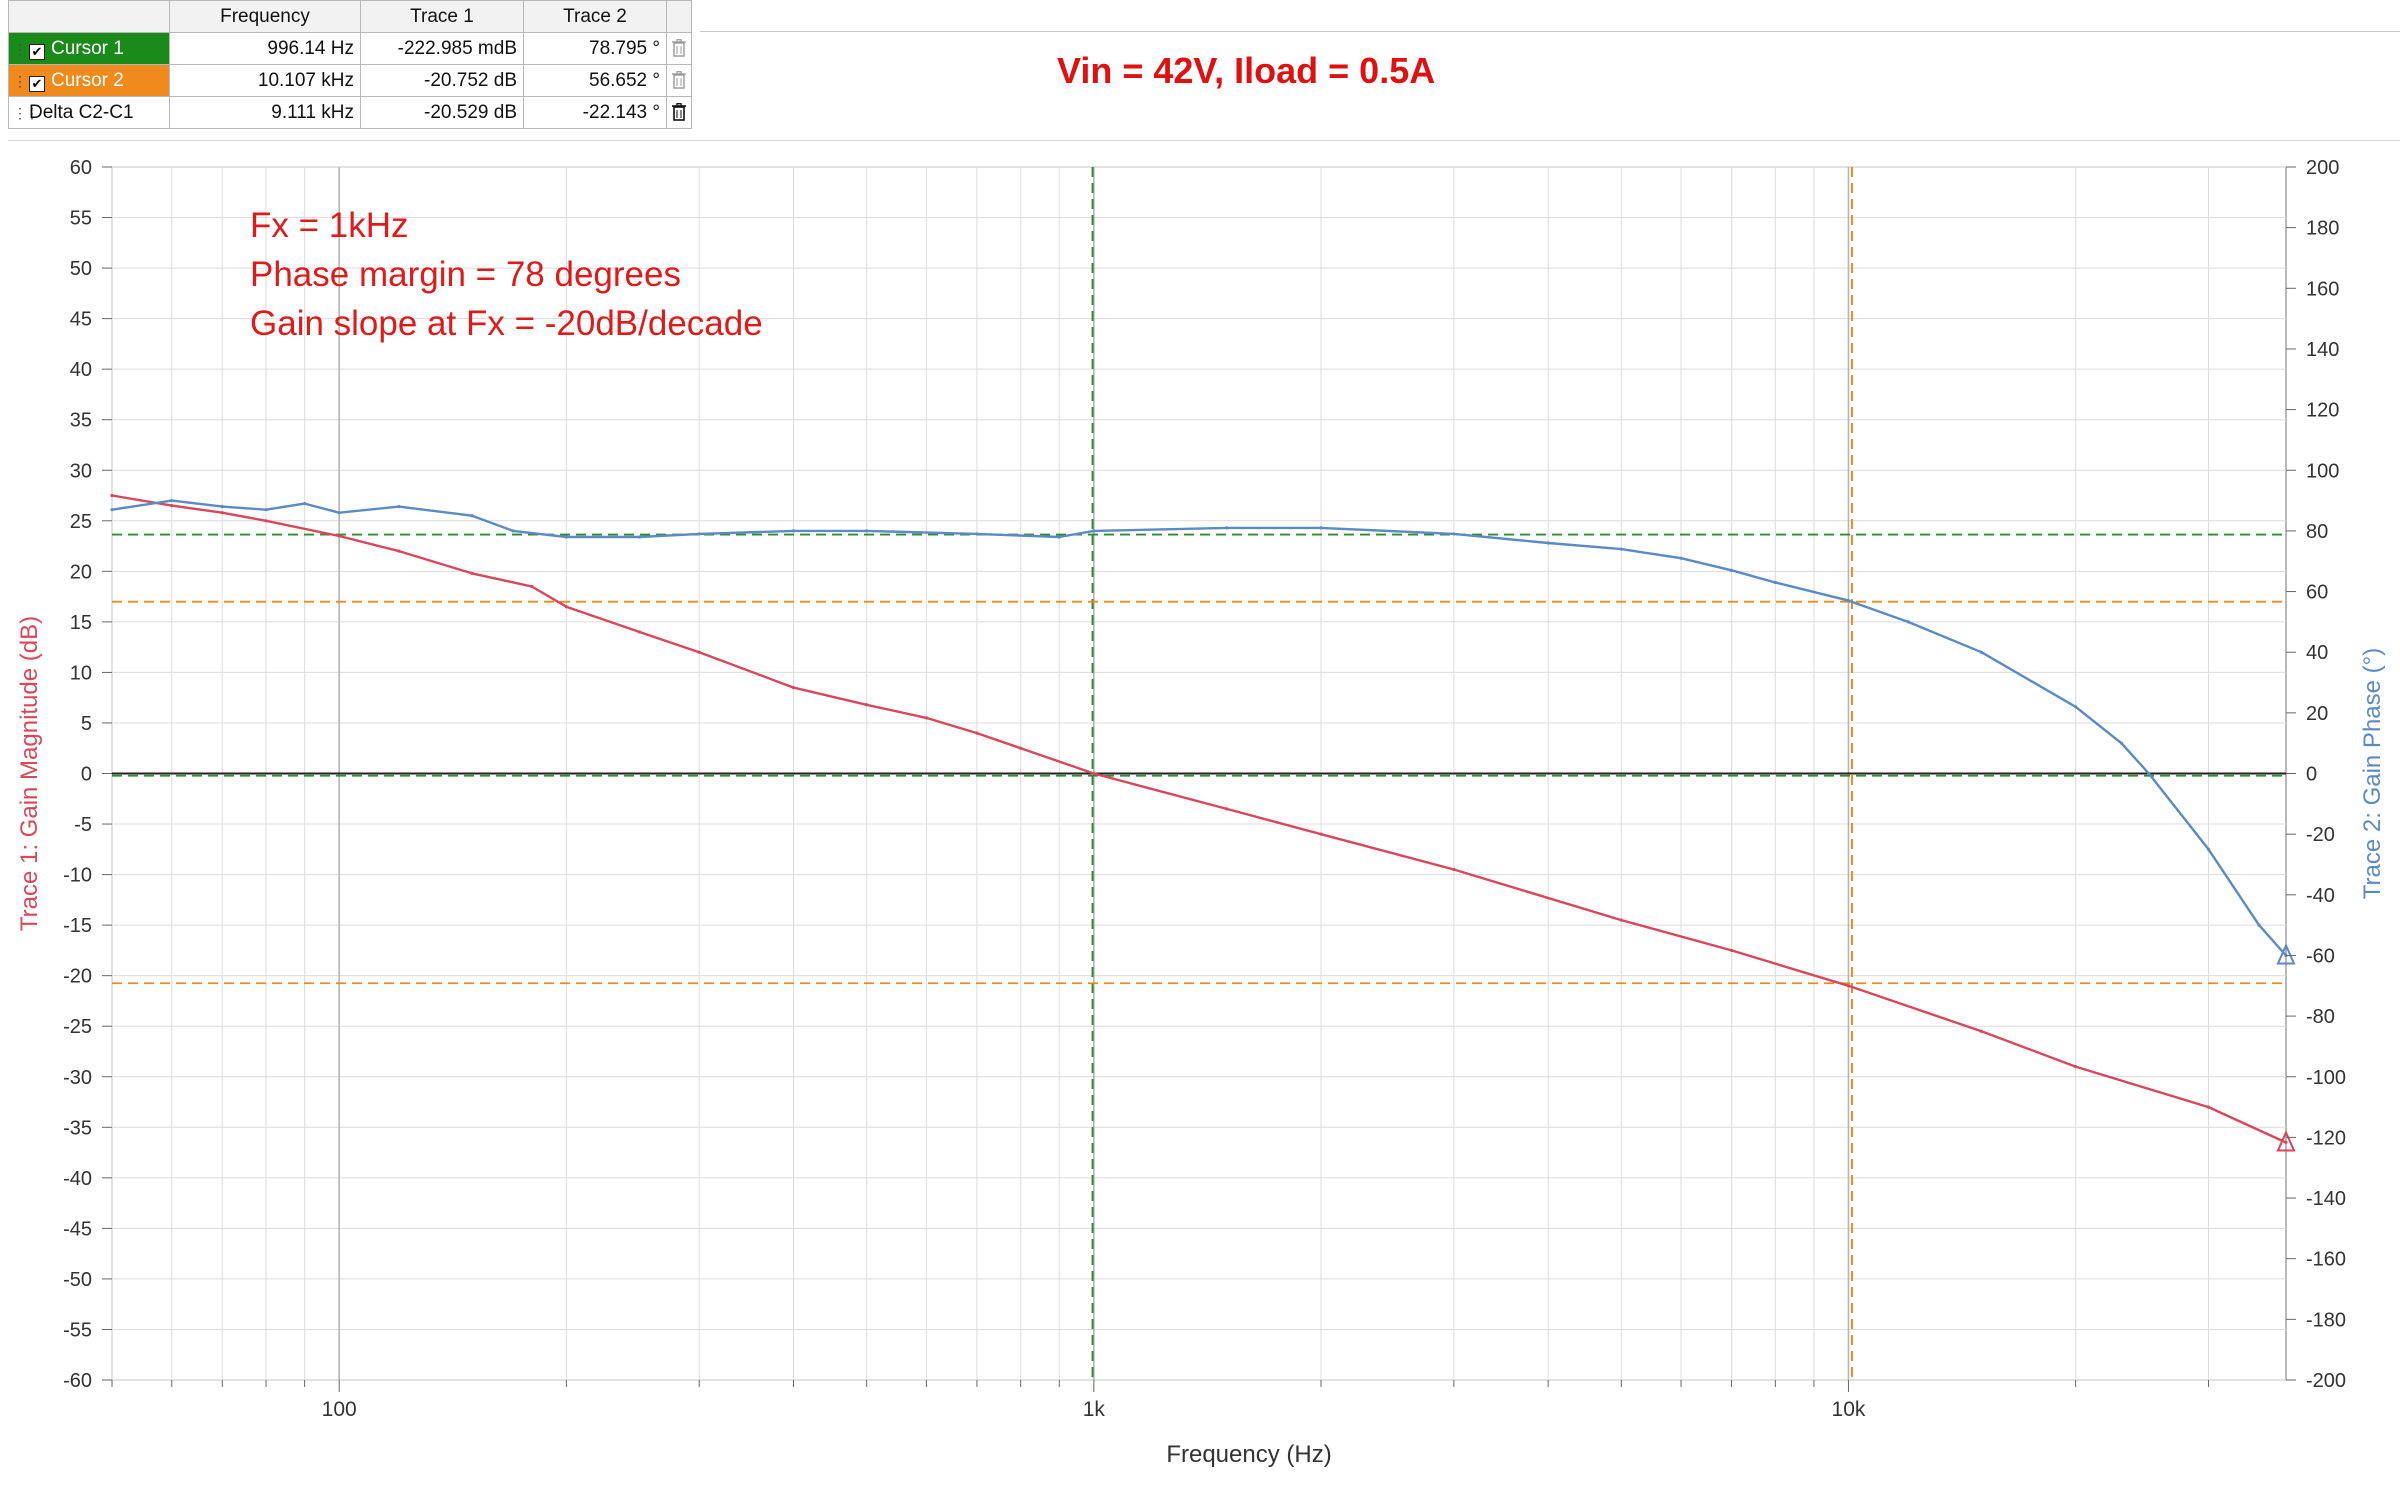 Image resolution: width=2400 pixels, height=1492 pixels. I want to click on right-tick-label: 120, so click(2322, 411).